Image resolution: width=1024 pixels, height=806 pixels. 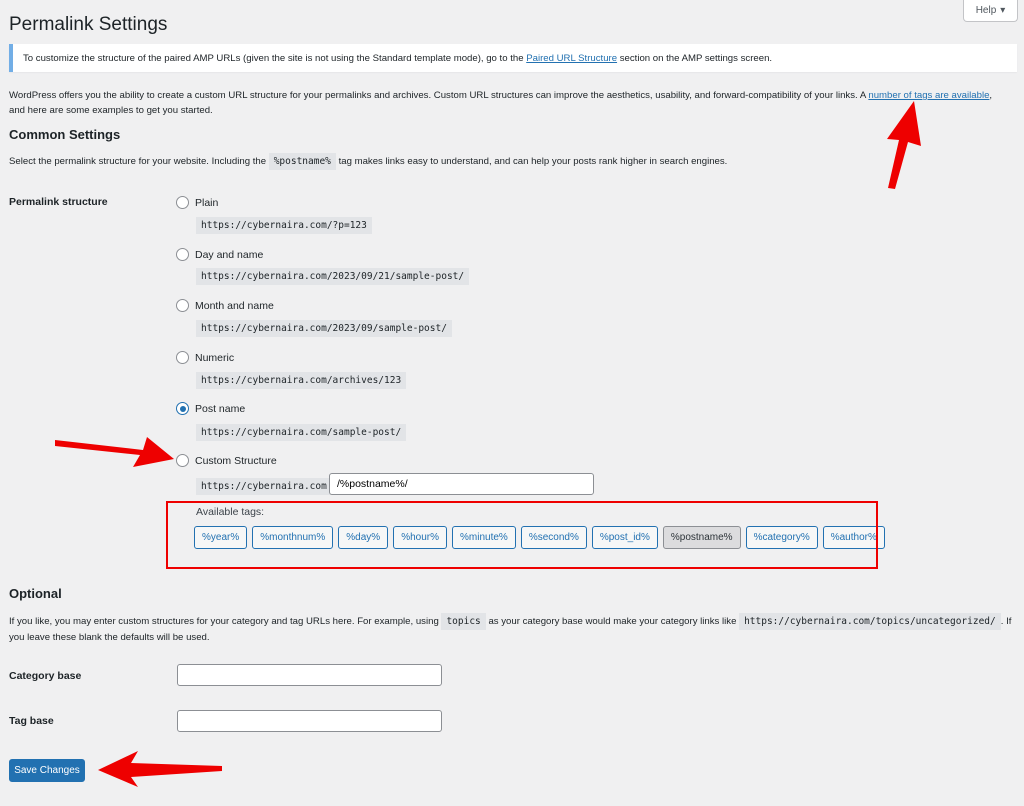 What do you see at coordinates (114, 452) in the screenshot?
I see `arrow-to-custom-structure` at bounding box center [114, 452].